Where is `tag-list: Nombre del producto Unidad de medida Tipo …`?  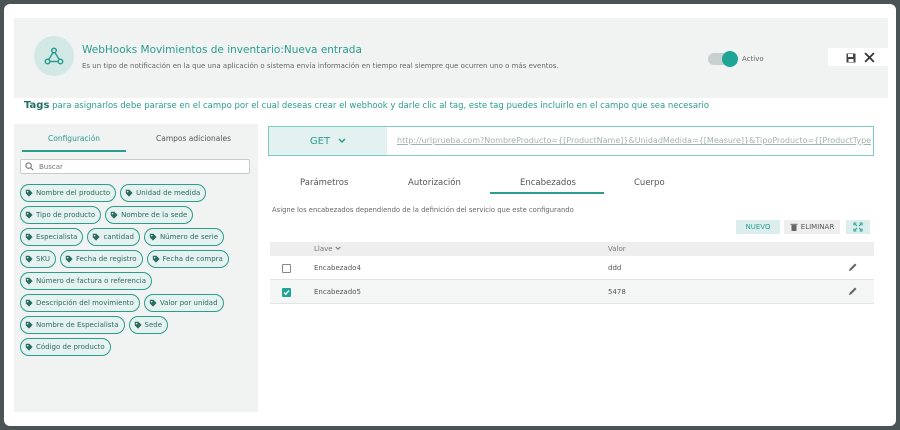 tag-list: Nombre del producto Unidad de medida Tipo … is located at coordinates (137, 270).